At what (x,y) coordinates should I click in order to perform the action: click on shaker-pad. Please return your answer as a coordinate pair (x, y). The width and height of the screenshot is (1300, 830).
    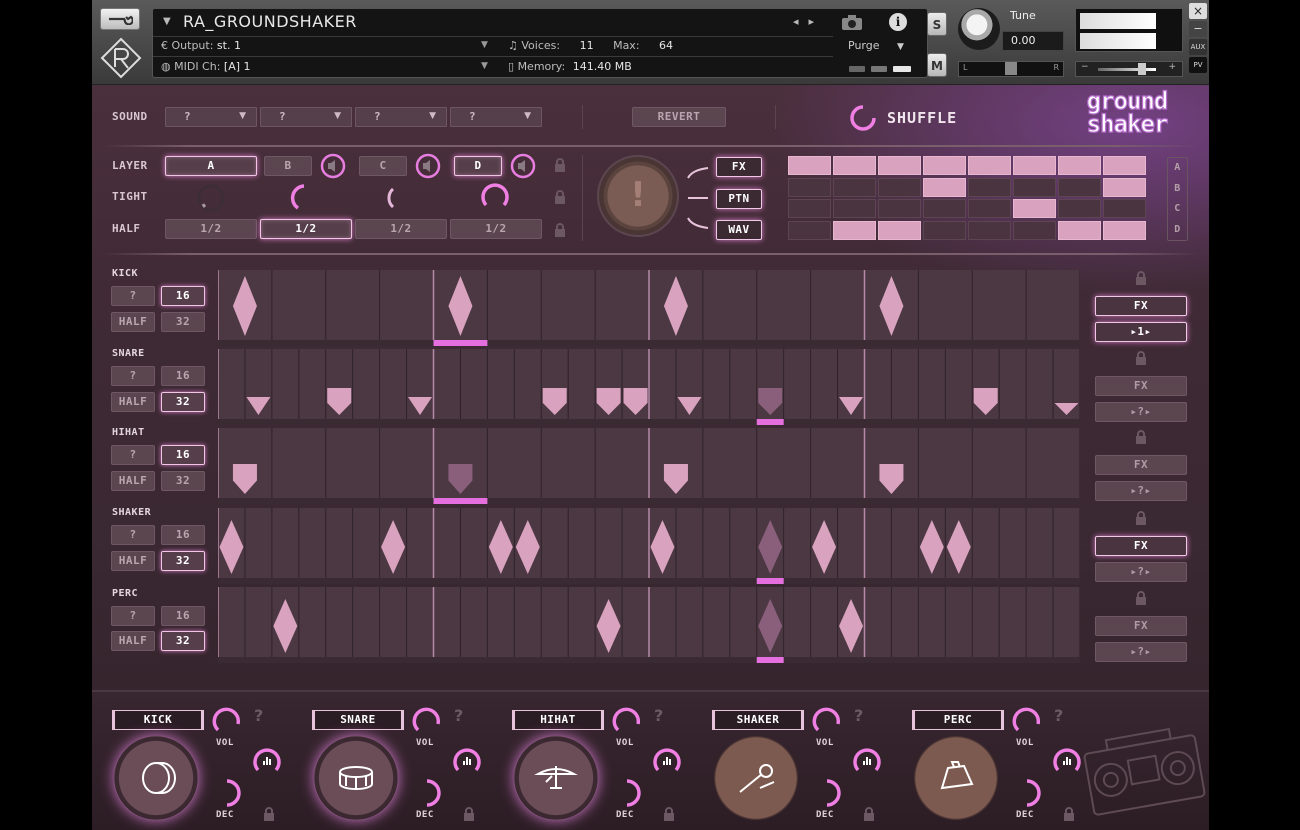
    Looking at the image, I should click on (756, 778).